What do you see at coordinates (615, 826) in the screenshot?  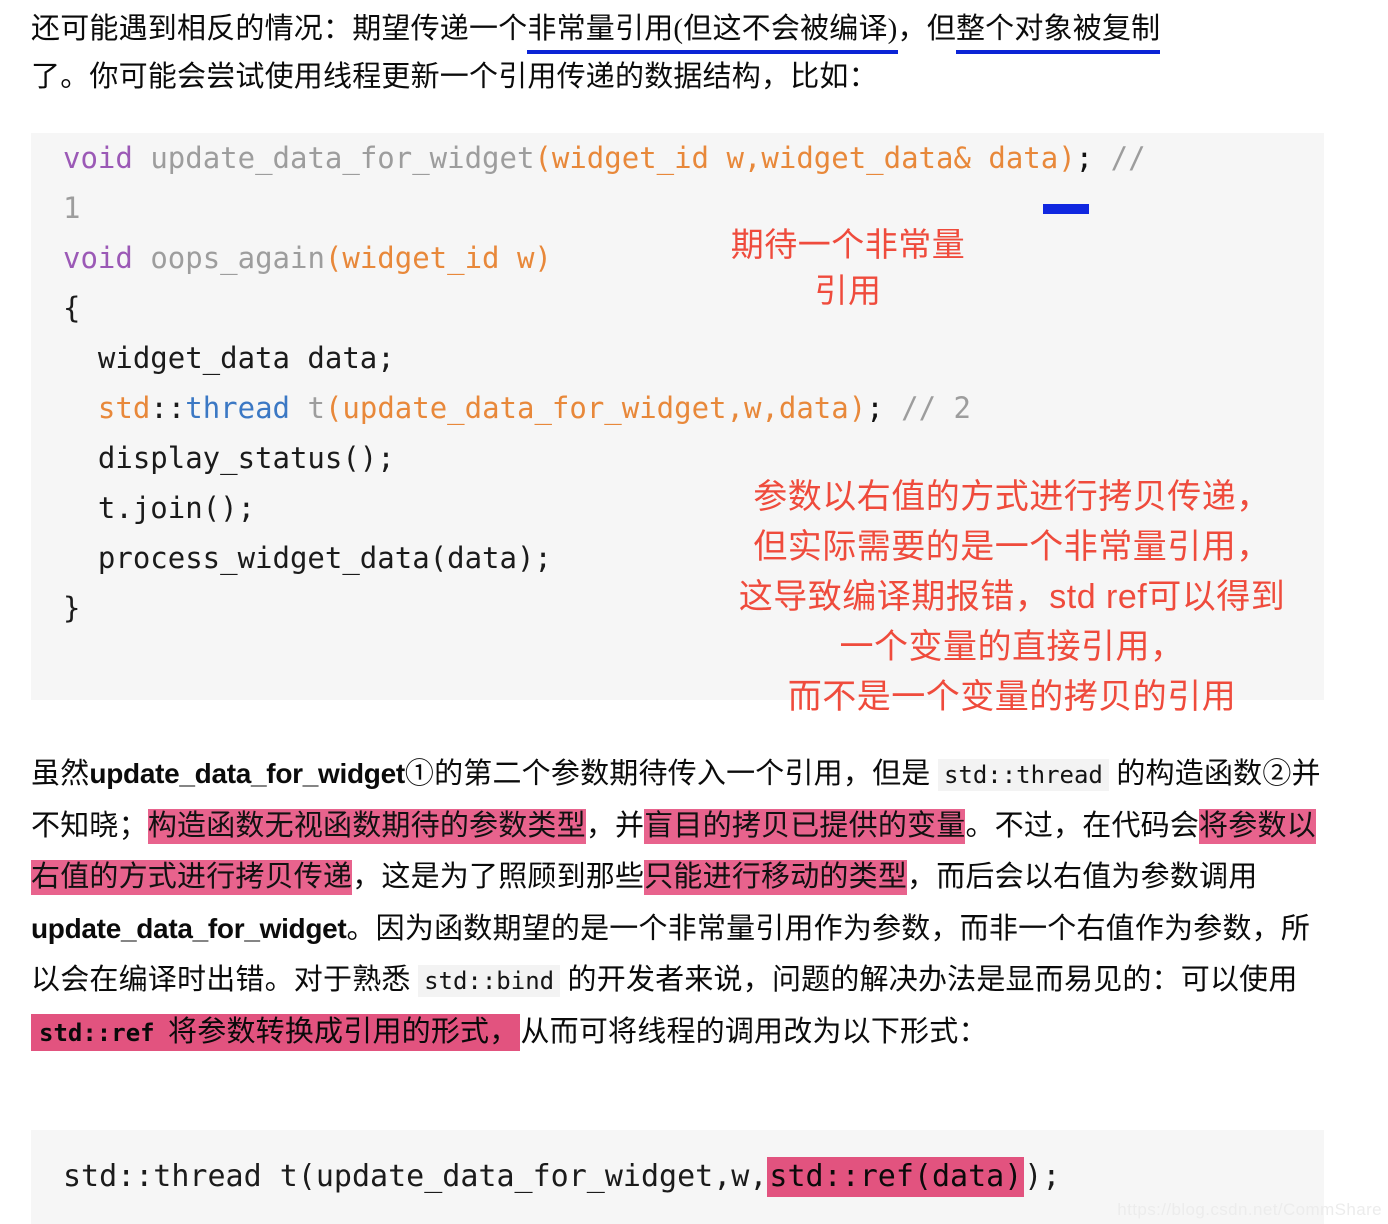 I see `body-seg-7: ，并` at bounding box center [615, 826].